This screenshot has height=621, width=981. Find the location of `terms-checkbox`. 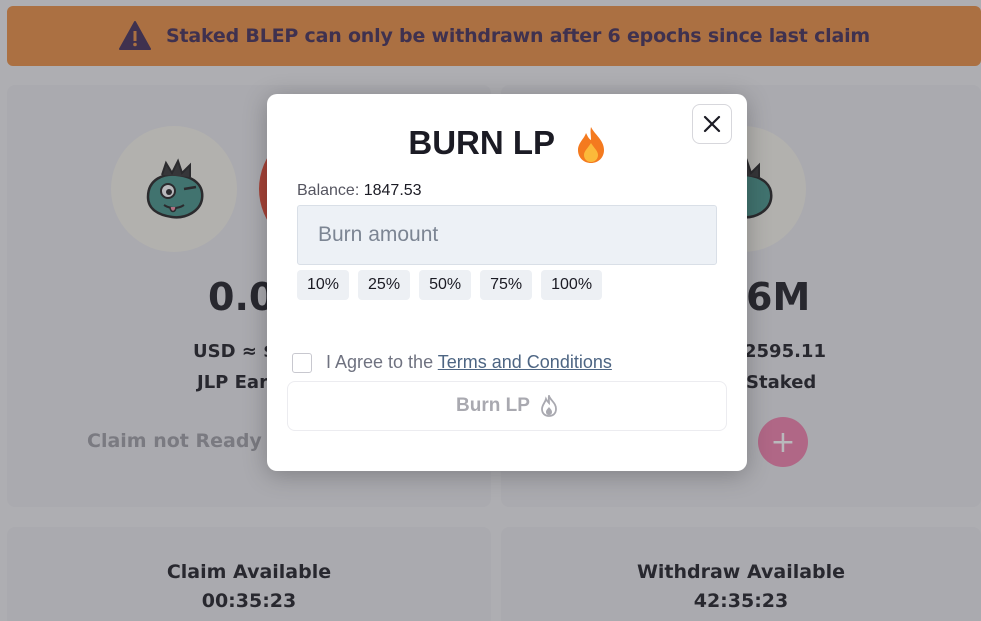

terms-checkbox is located at coordinates (302, 362).